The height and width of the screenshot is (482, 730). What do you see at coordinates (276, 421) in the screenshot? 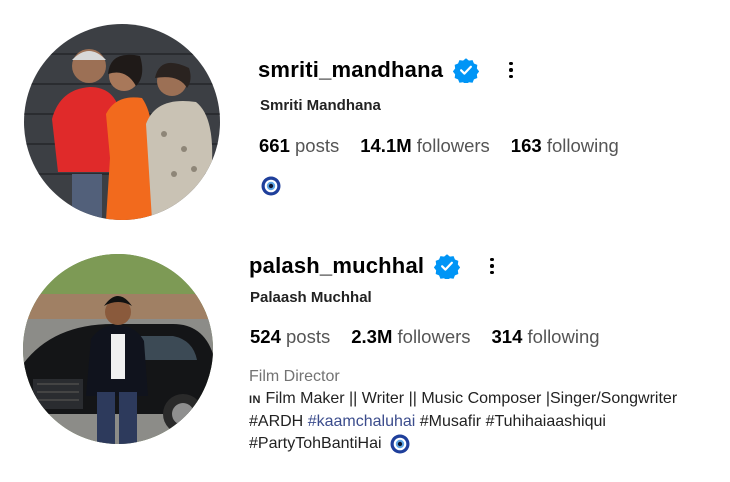
I see `hashtag: #ARDH` at bounding box center [276, 421].